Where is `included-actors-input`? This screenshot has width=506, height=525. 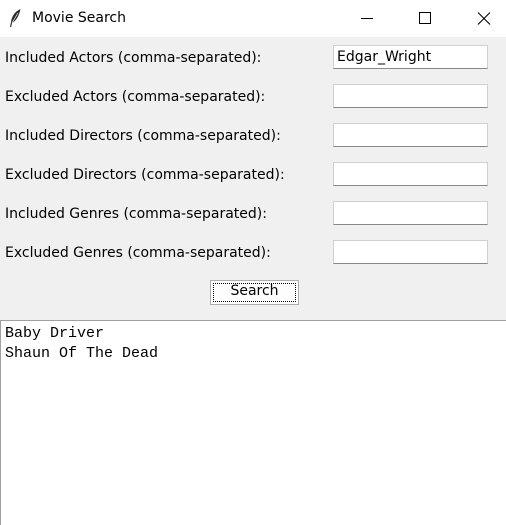 included-actors-input is located at coordinates (410, 57).